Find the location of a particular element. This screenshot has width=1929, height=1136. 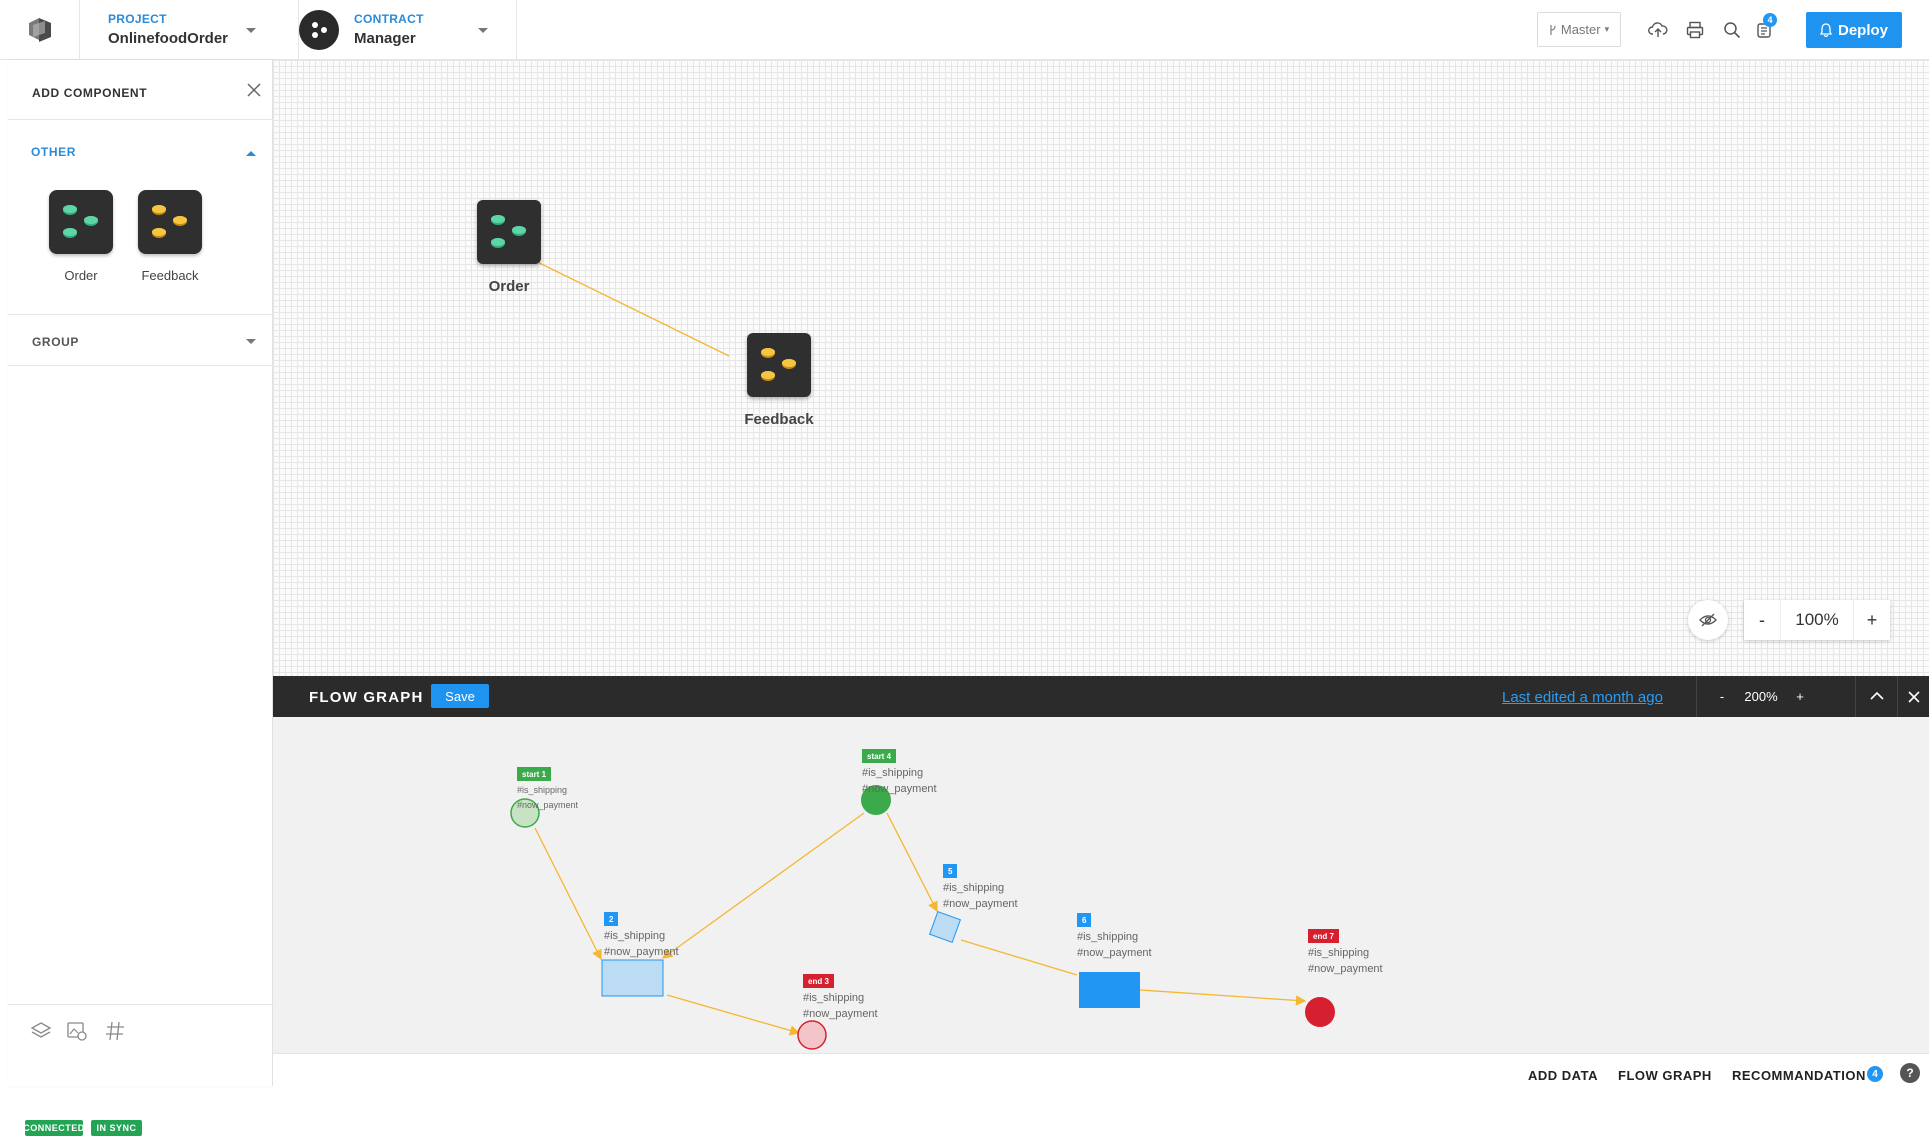

canvas-node-order: Order is located at coordinates (509, 247).